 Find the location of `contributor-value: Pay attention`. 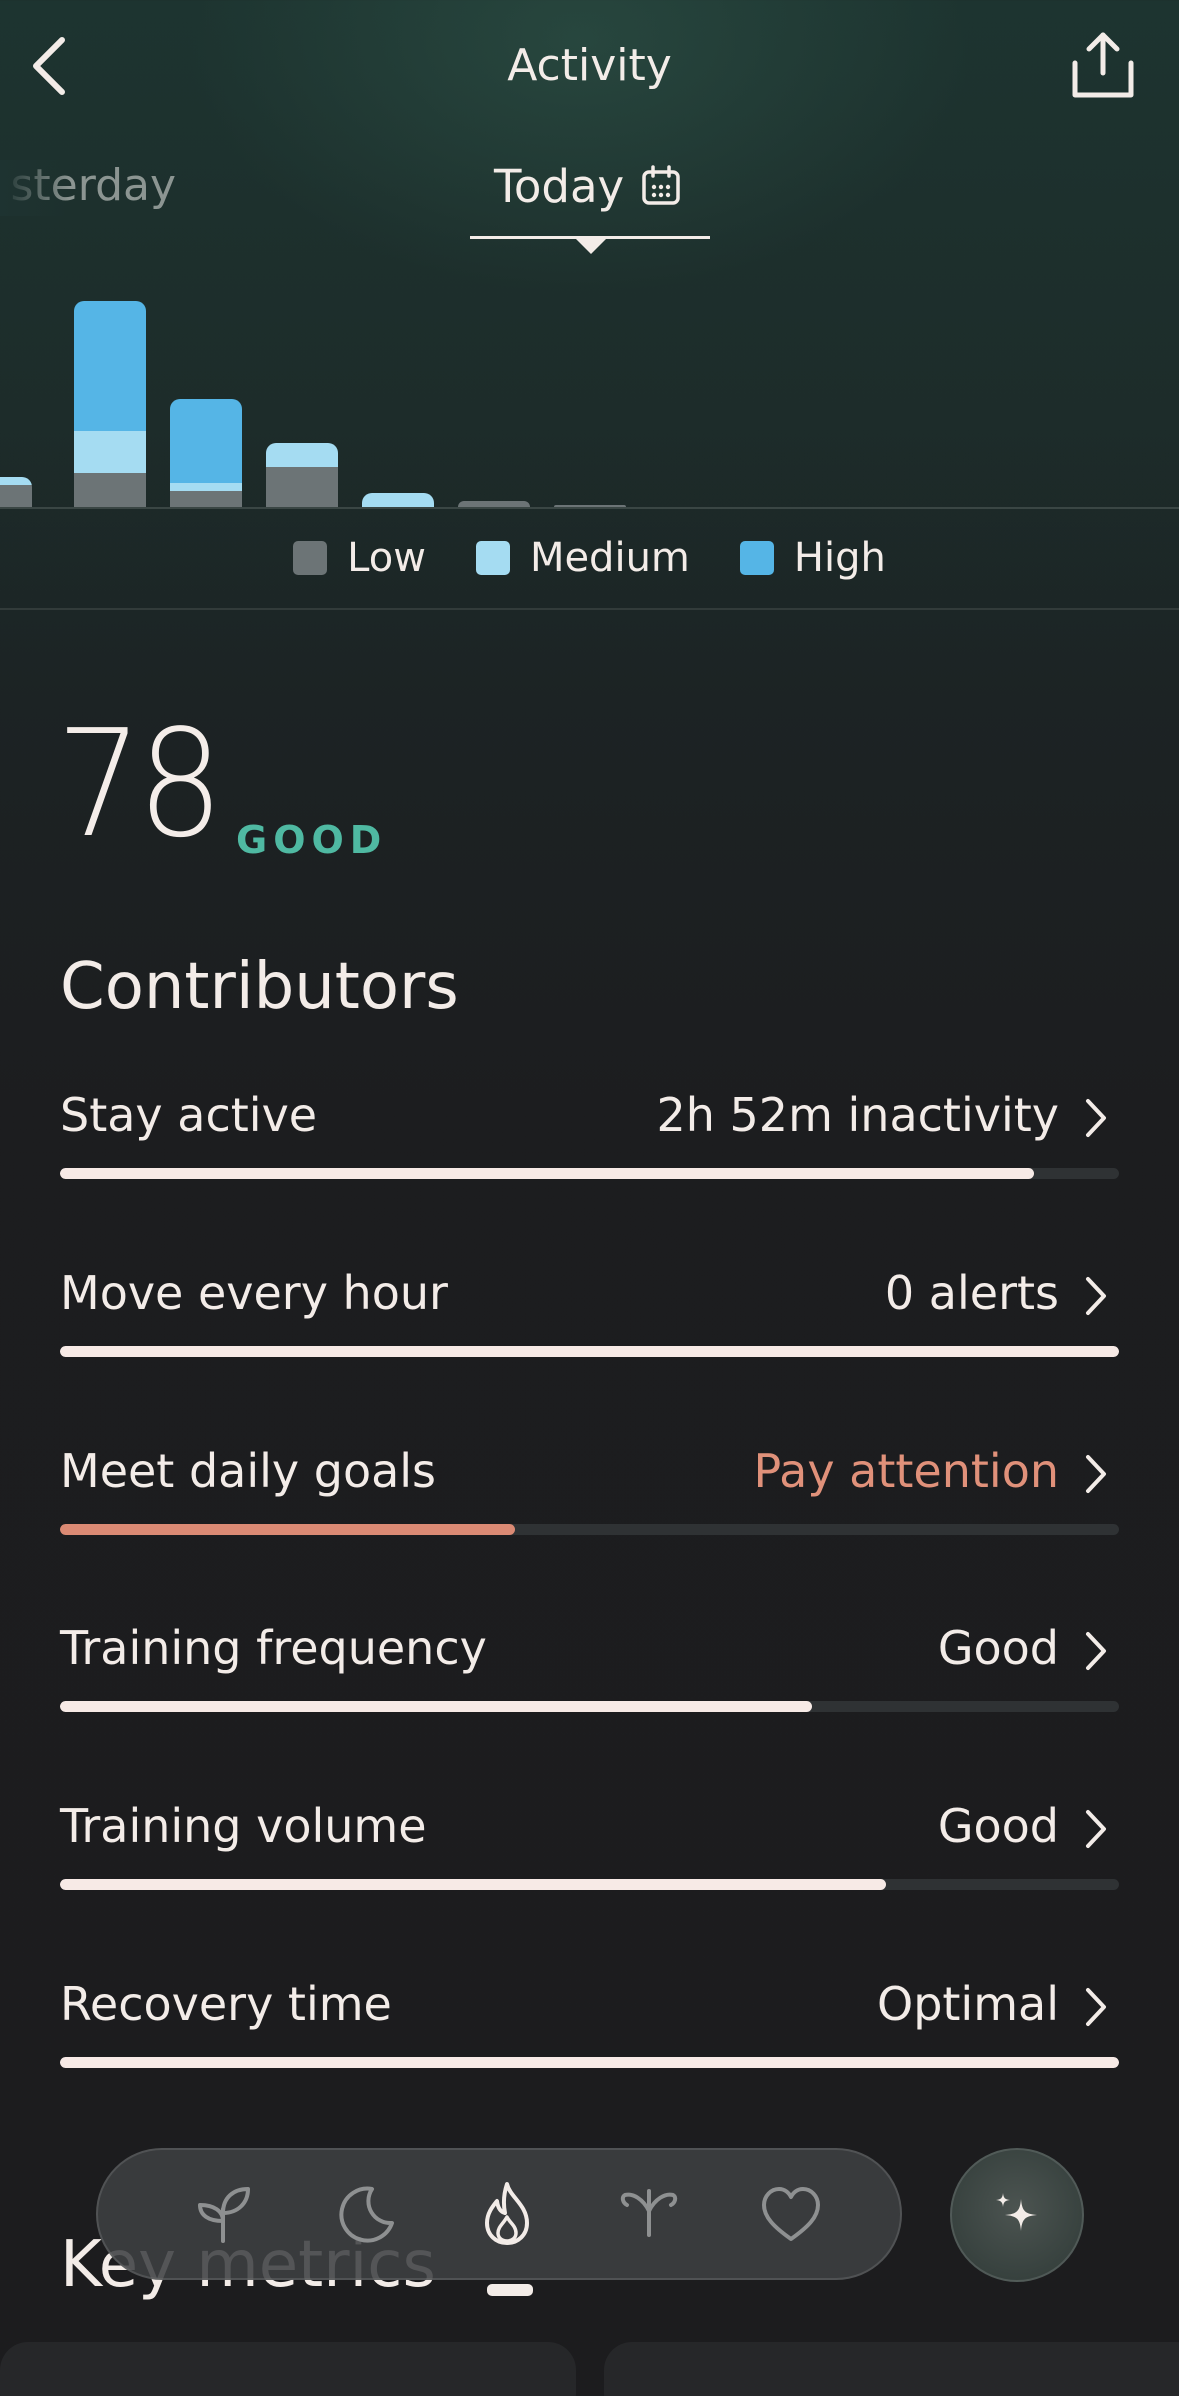

contributor-value: Pay attention is located at coordinates (906, 1471).